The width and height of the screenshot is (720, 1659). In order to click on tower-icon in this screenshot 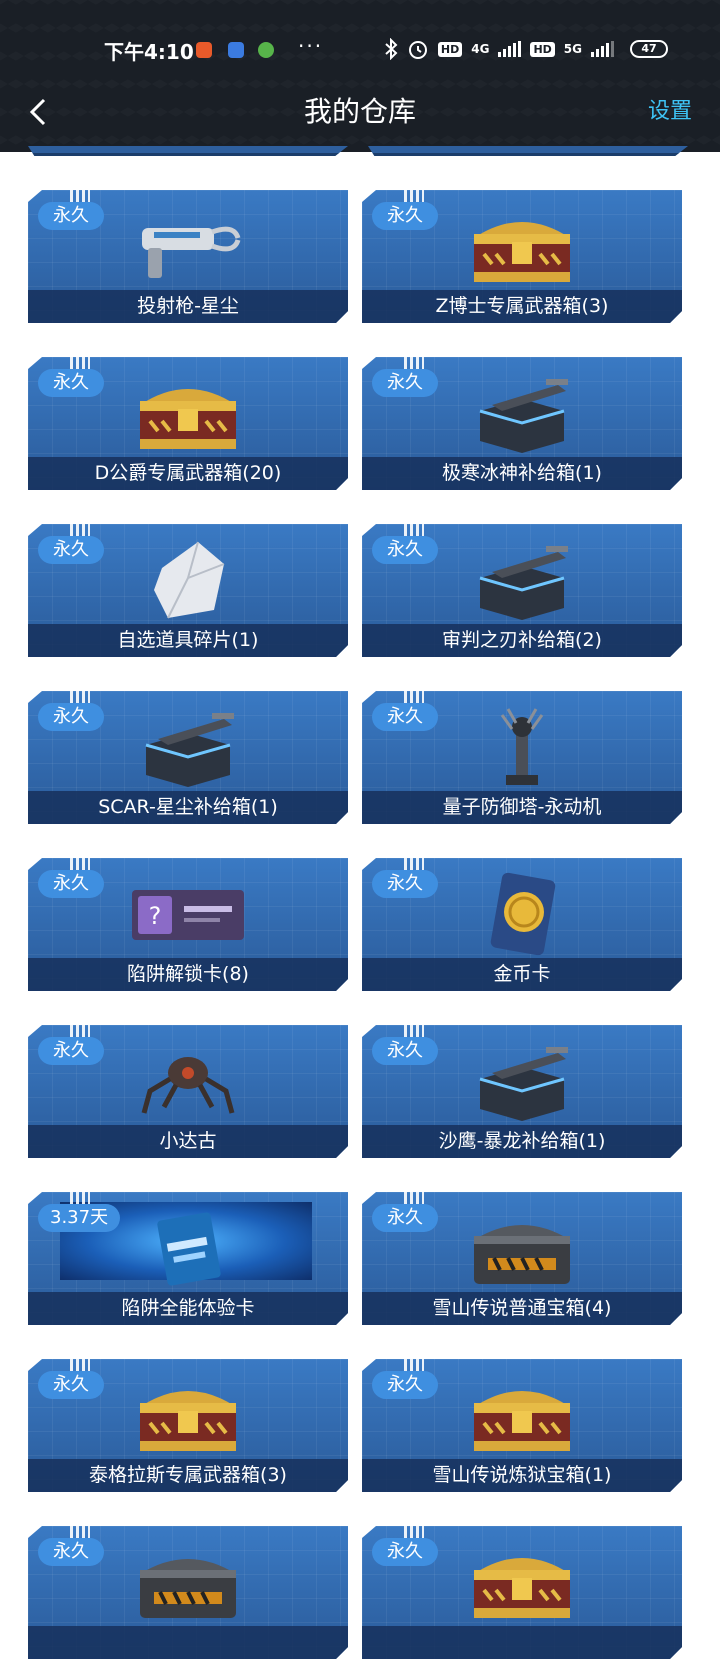, I will do `click(522, 747)`.